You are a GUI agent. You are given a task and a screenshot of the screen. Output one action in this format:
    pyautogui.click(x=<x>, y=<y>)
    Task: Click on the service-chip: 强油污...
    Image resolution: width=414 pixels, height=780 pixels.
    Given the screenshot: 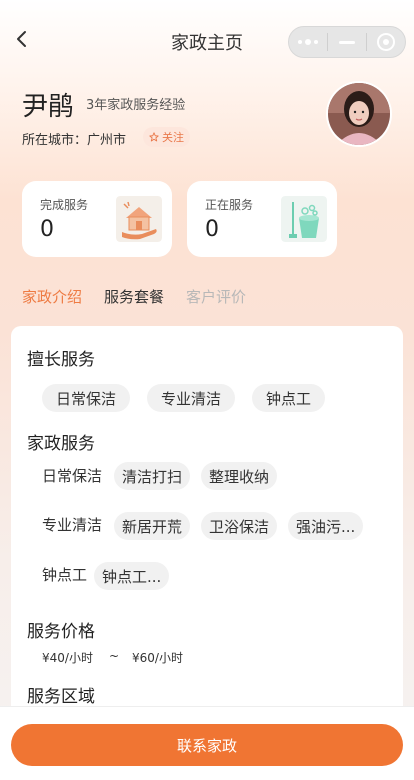 What is the action you would take?
    pyautogui.click(x=326, y=526)
    